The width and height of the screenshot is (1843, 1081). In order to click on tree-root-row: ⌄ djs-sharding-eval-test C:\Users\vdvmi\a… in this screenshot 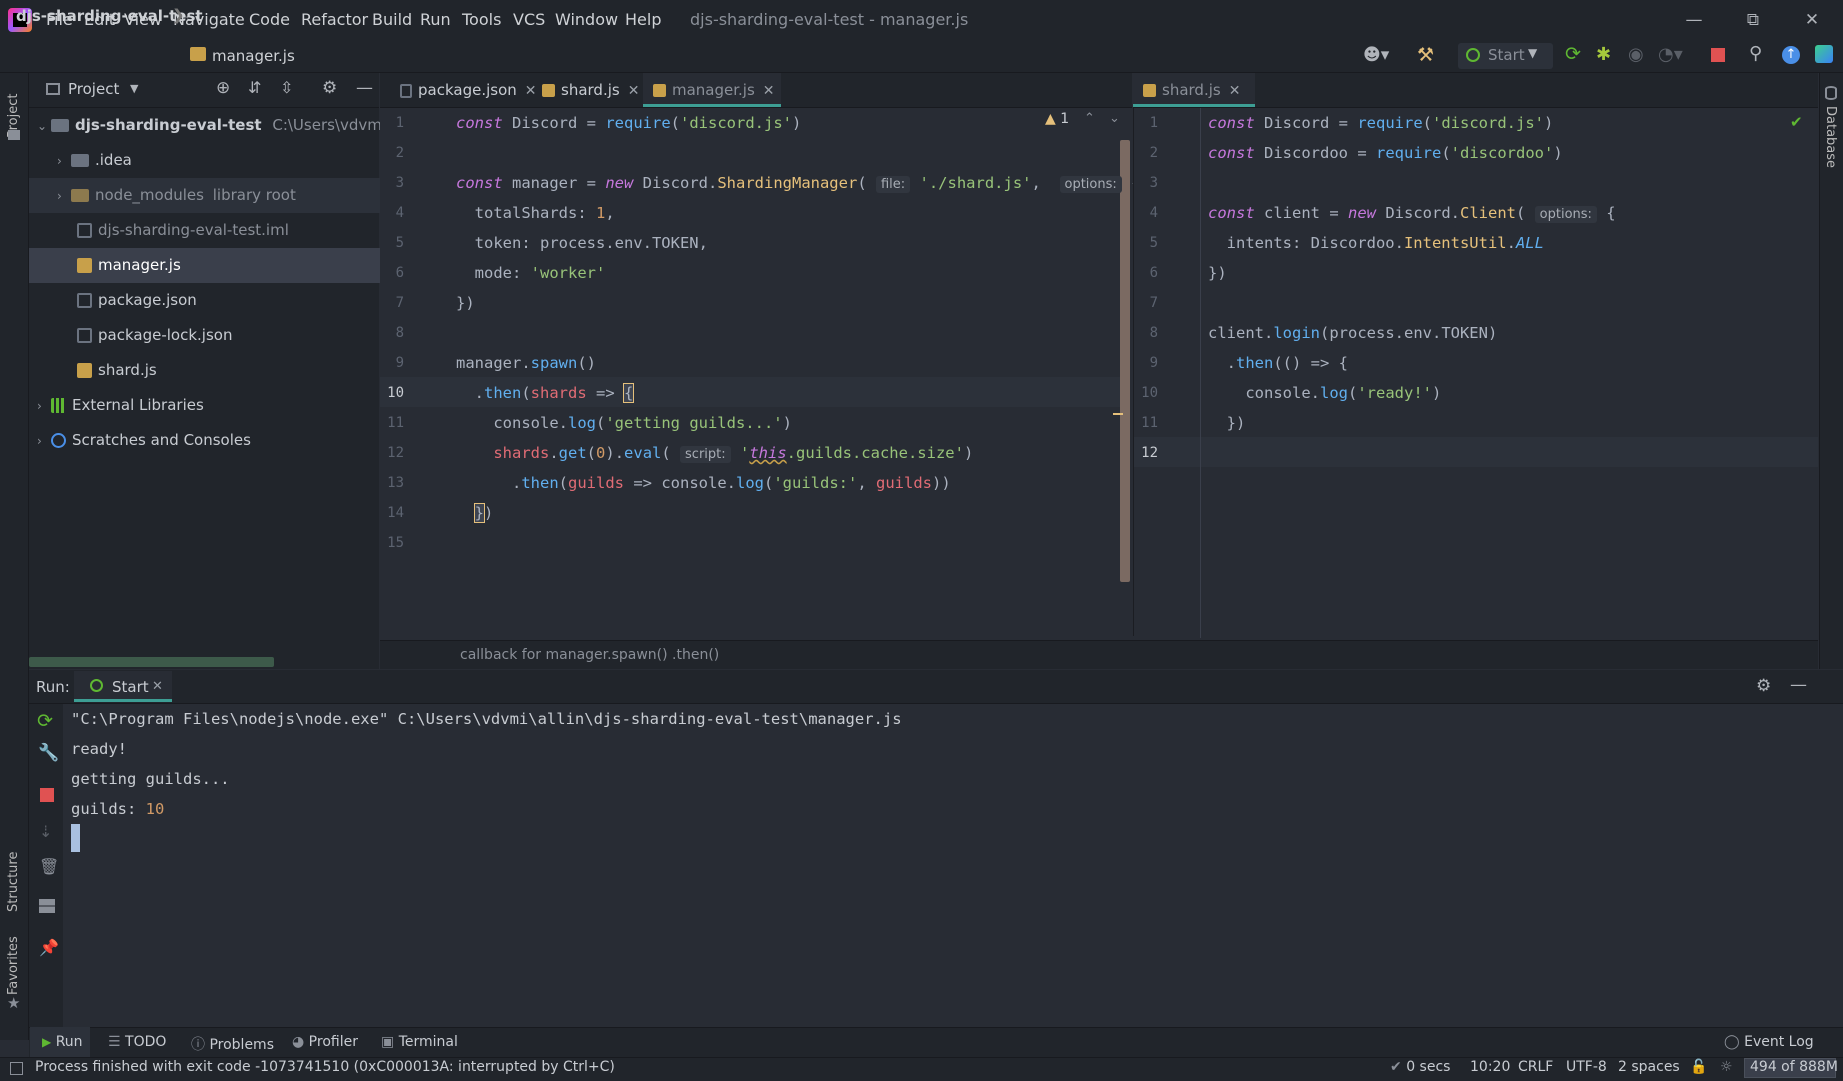, I will do `click(208, 125)`.